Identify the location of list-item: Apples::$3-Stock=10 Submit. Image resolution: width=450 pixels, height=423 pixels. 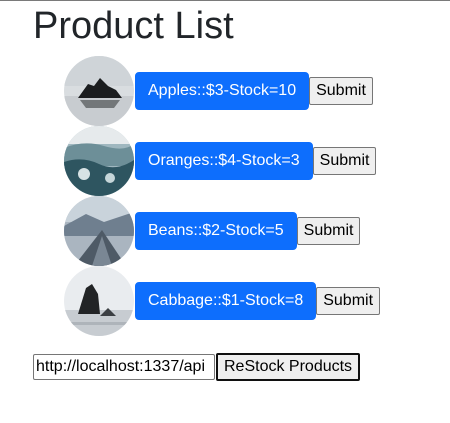
(222, 91).